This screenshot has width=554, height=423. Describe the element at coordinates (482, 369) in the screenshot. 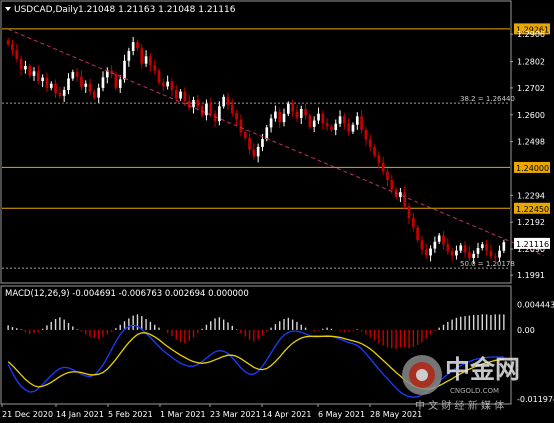

I see `watermark-title: 中金网` at that location.